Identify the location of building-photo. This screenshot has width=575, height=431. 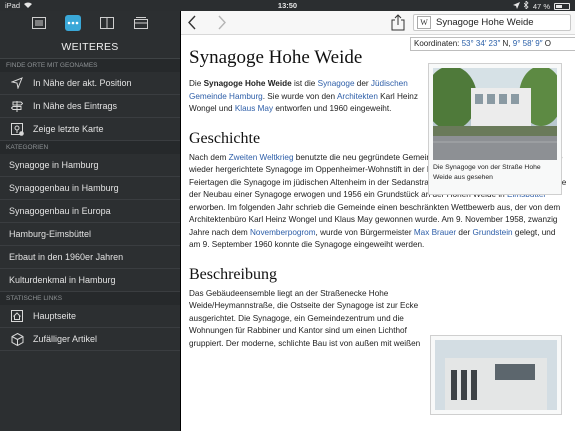
(496, 375).